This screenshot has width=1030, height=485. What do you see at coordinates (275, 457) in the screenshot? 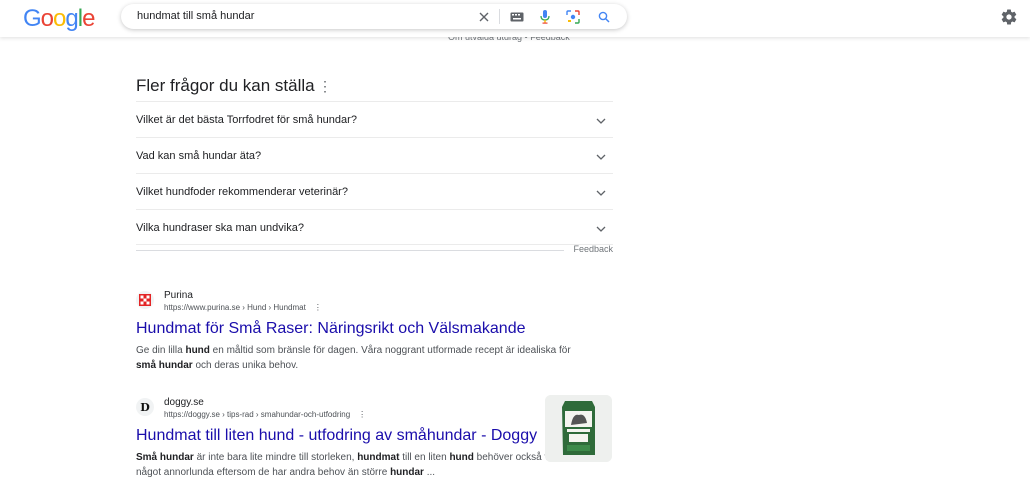
I see `snippet-text: är inte bara lite mindre till storleken,` at bounding box center [275, 457].